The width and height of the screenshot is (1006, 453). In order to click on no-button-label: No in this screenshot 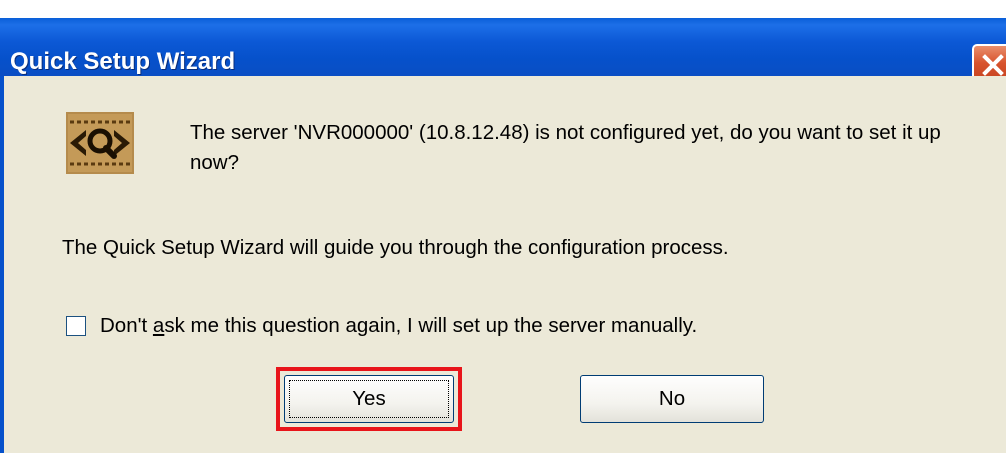, I will do `click(672, 398)`.